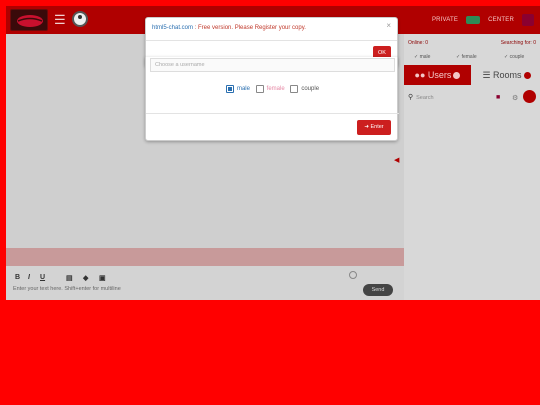  What do you see at coordinates (448, 98) in the screenshot?
I see `user-search: ⚲ Search` at bounding box center [448, 98].